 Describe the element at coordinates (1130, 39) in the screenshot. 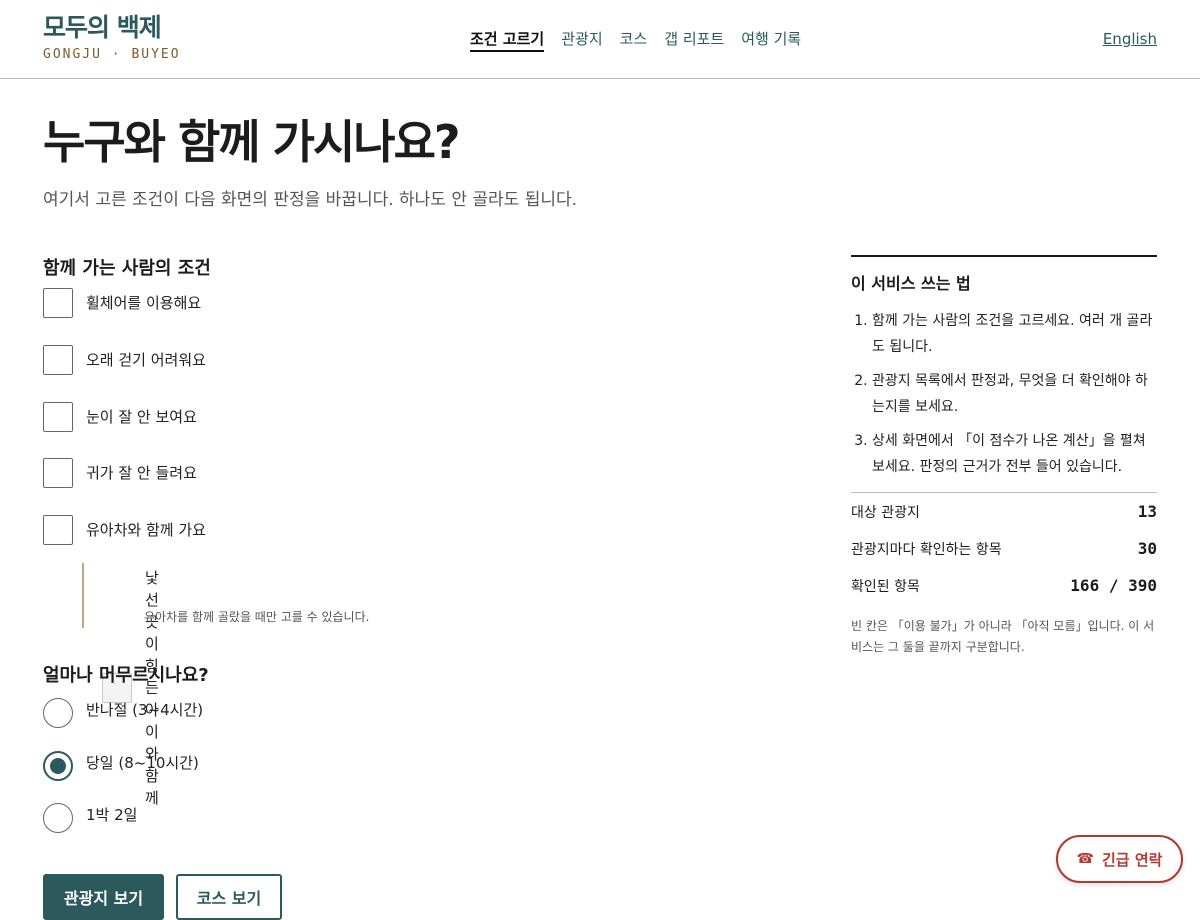

I see `language-switch-link: English` at that location.